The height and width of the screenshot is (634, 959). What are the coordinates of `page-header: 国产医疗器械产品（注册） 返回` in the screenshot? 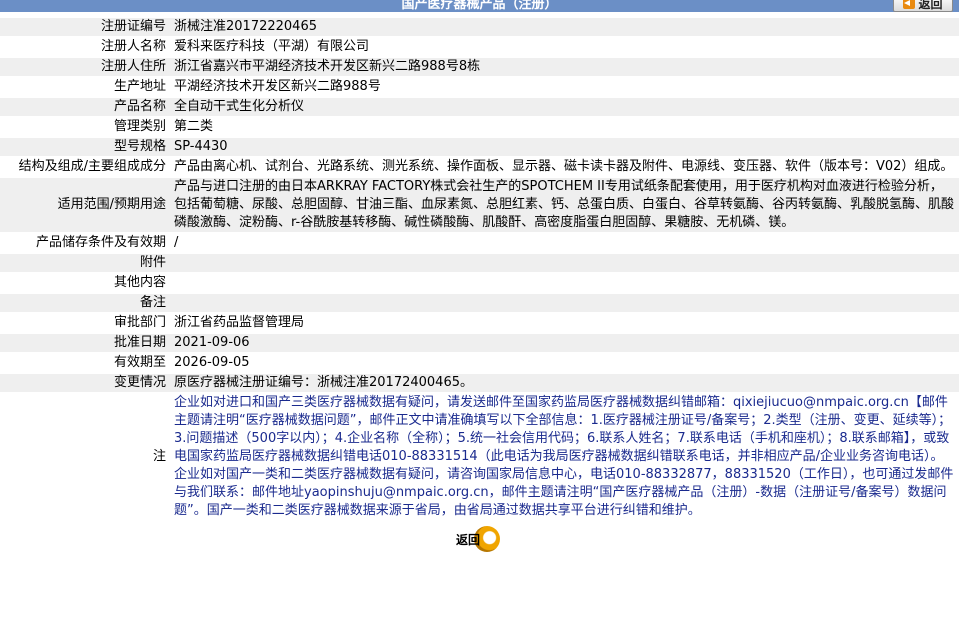 It's located at (479, 6).